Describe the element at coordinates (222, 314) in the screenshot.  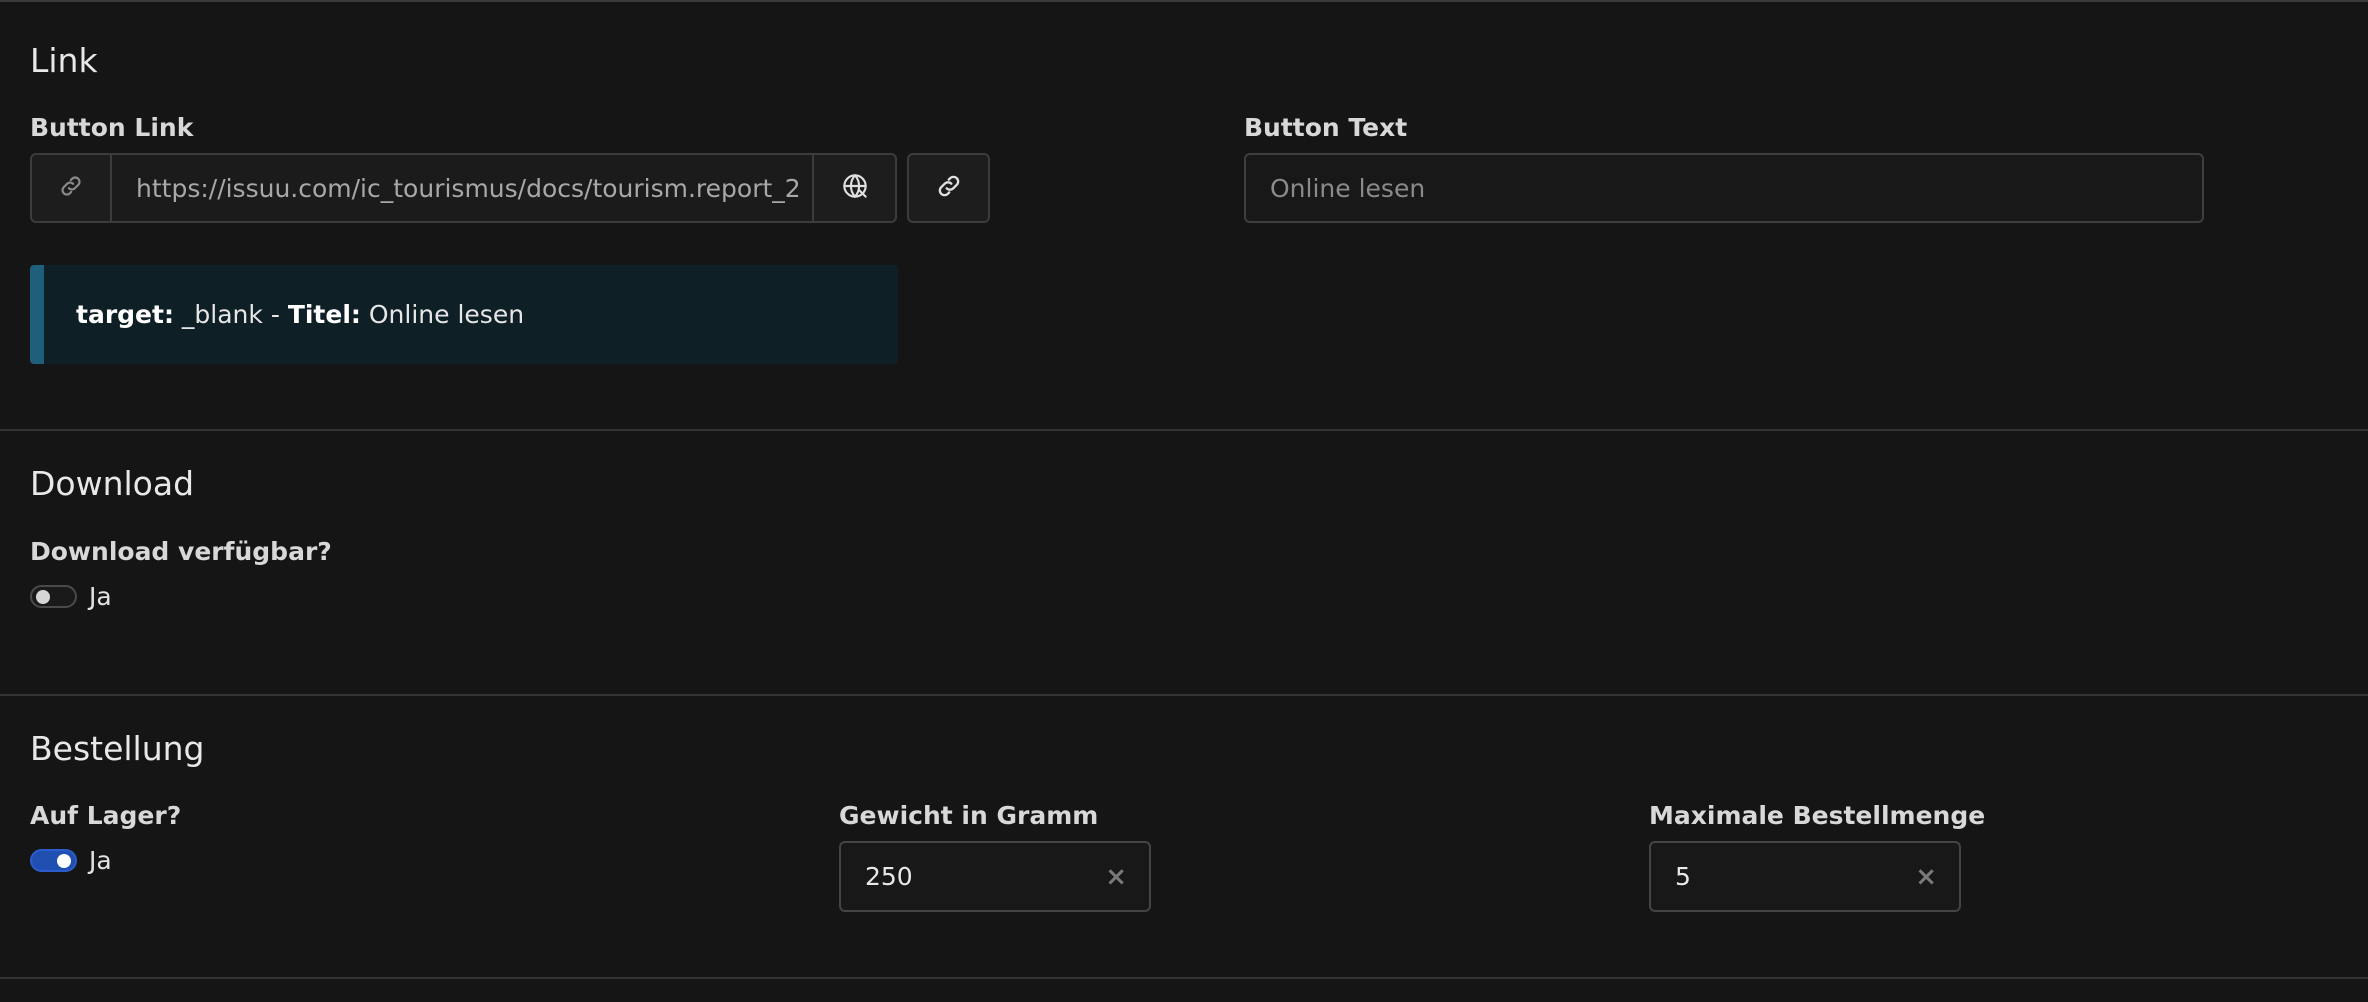
I see `info-target-value: _blank` at that location.